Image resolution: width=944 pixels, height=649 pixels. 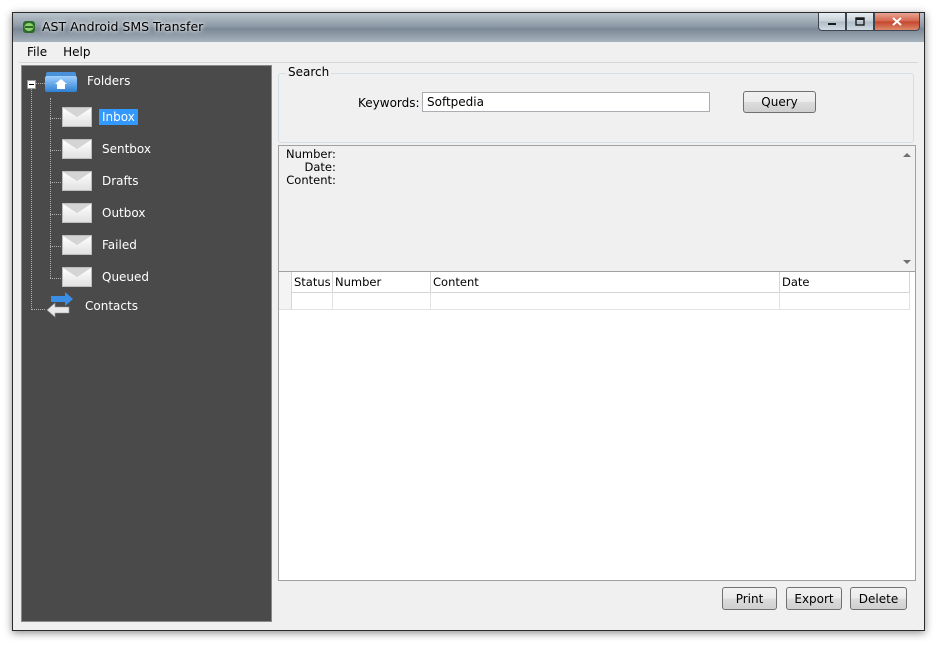 What do you see at coordinates (907, 208) in the screenshot?
I see `detail-scrollbar` at bounding box center [907, 208].